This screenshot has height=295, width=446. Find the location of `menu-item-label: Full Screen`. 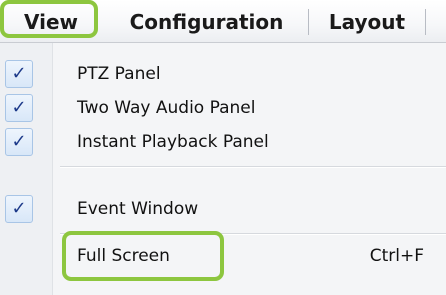

menu-item-label: Full Screen is located at coordinates (123, 256).